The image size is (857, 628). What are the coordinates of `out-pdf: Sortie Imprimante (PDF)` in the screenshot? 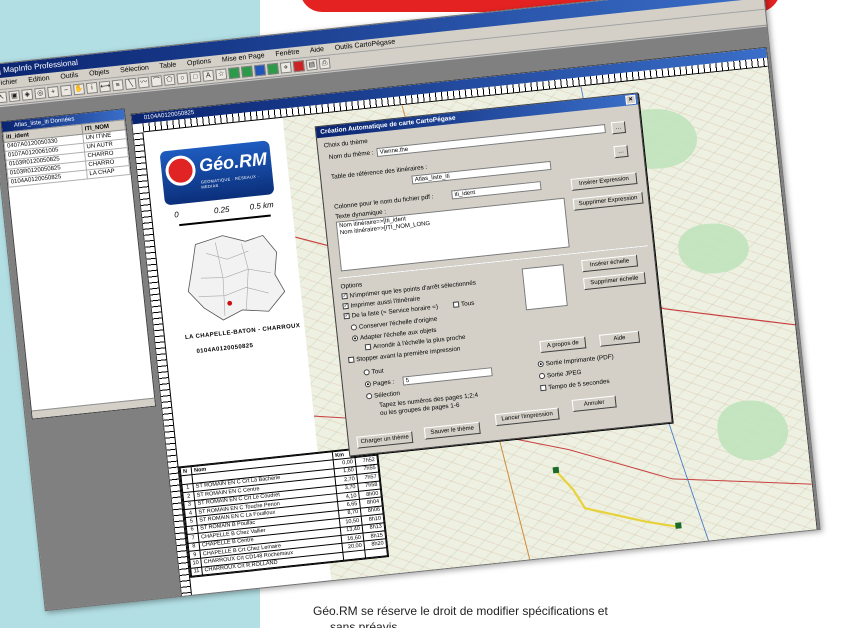 It's located at (575, 360).